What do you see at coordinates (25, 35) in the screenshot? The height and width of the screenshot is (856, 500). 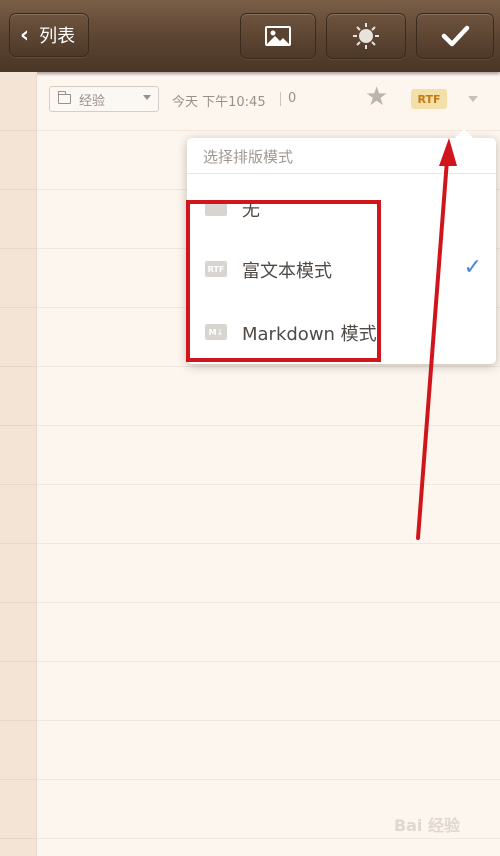 I see `chevron-left-icon: ‹` at bounding box center [25, 35].